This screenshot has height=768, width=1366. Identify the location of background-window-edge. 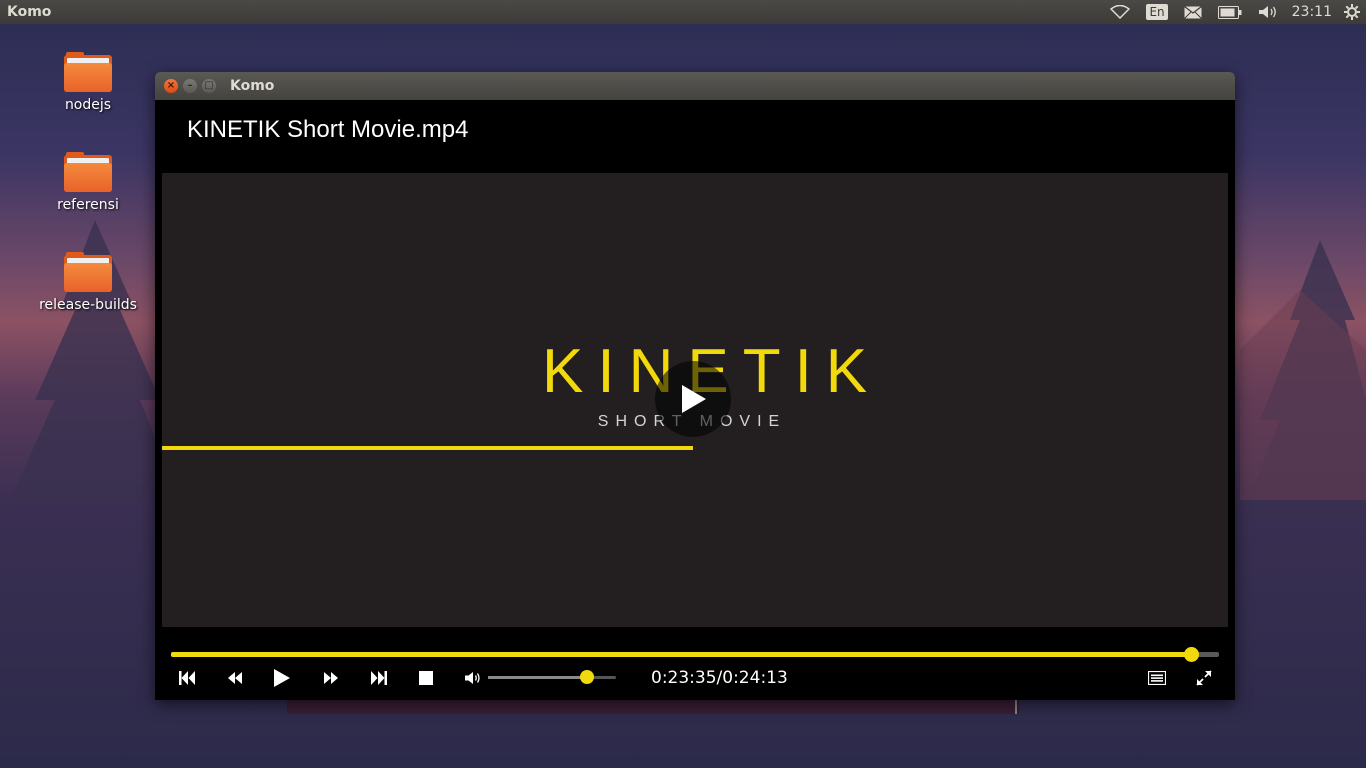
(653, 707).